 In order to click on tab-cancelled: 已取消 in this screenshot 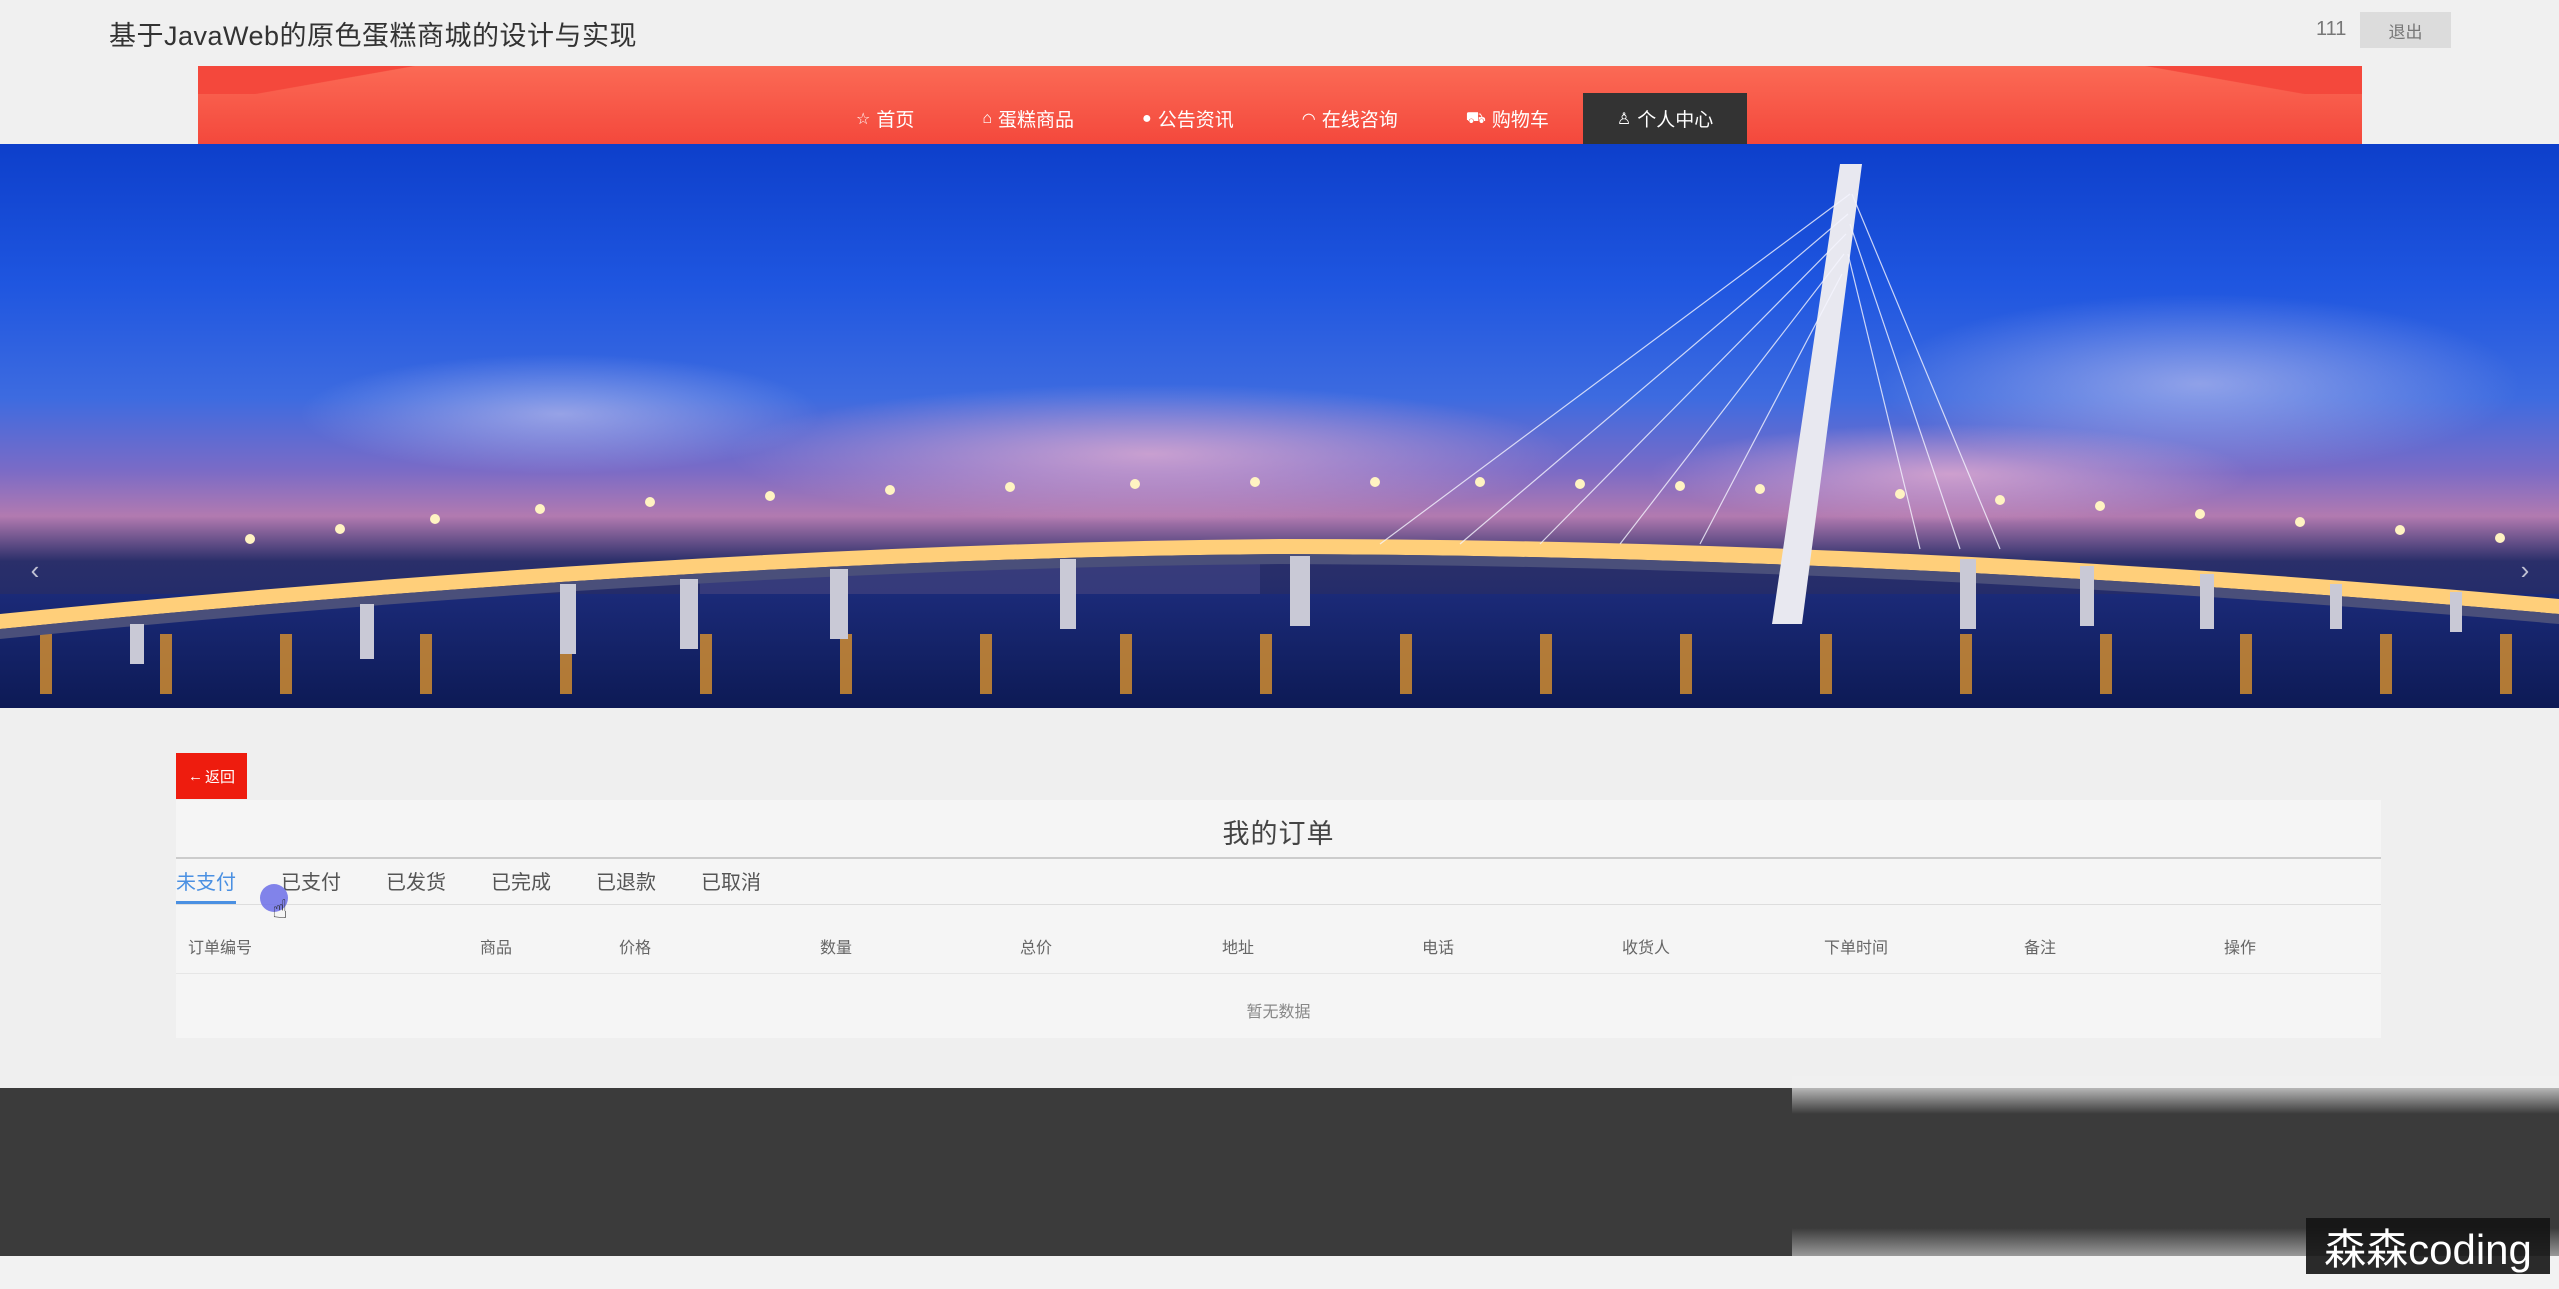, I will do `click(731, 886)`.